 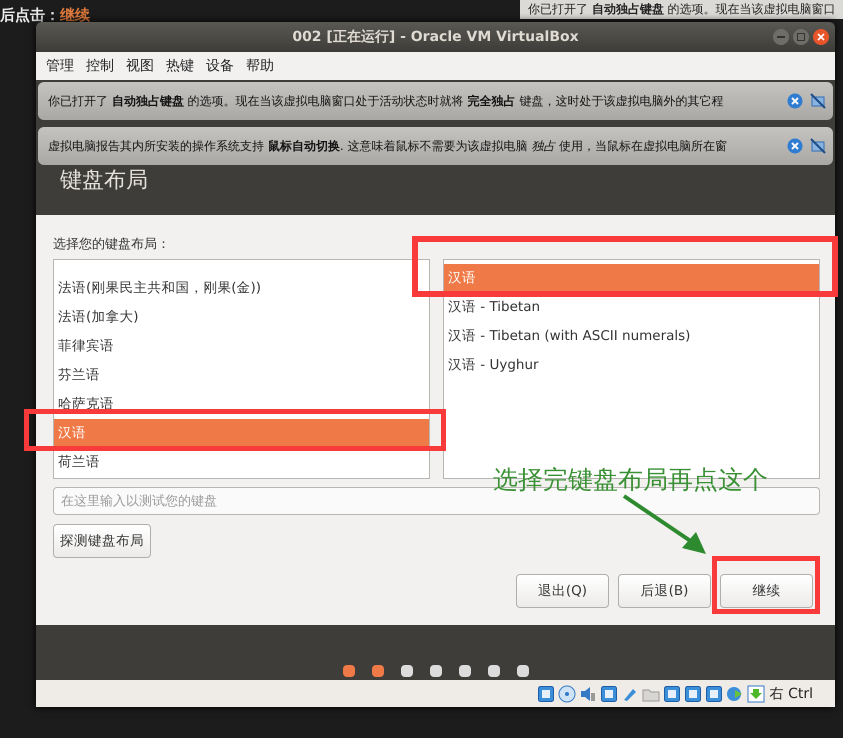 I want to click on cd-icon, so click(x=567, y=693).